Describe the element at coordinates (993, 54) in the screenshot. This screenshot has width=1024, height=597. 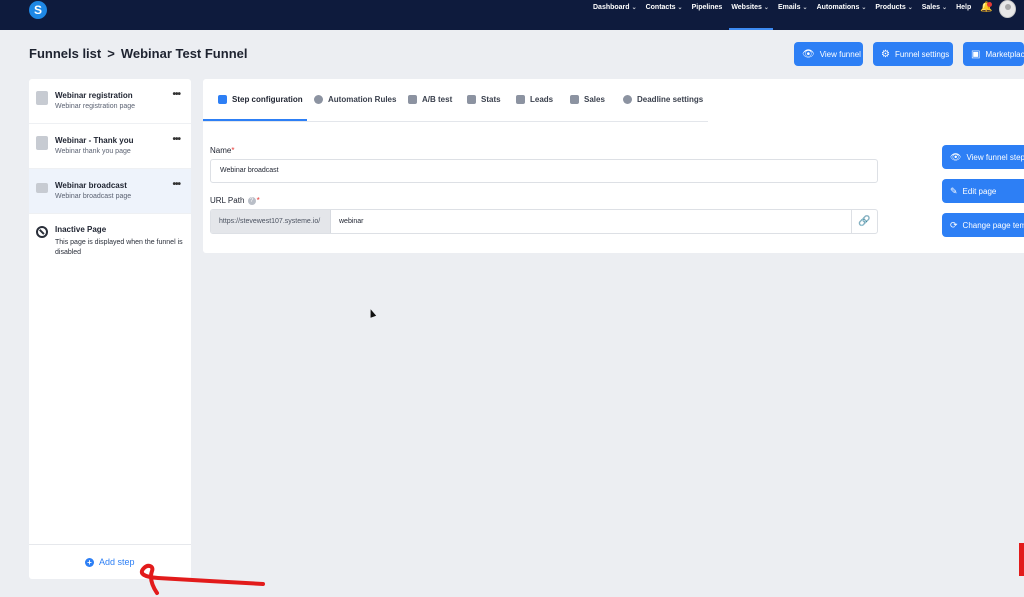
I see `marketplace-button: ▣ Marketplace` at that location.